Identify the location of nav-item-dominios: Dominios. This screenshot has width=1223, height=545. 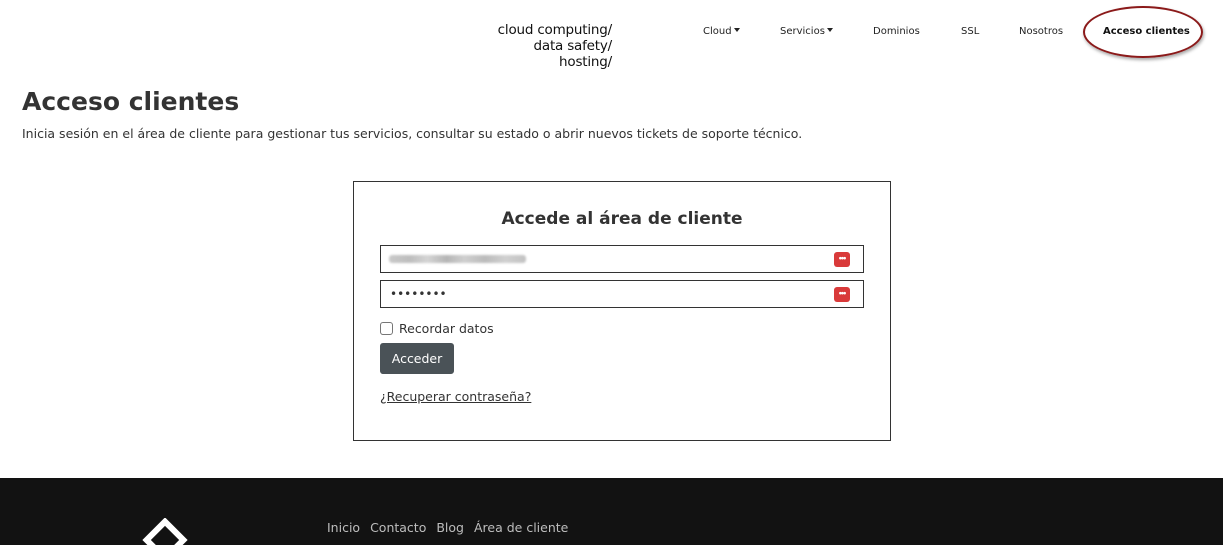
(896, 32).